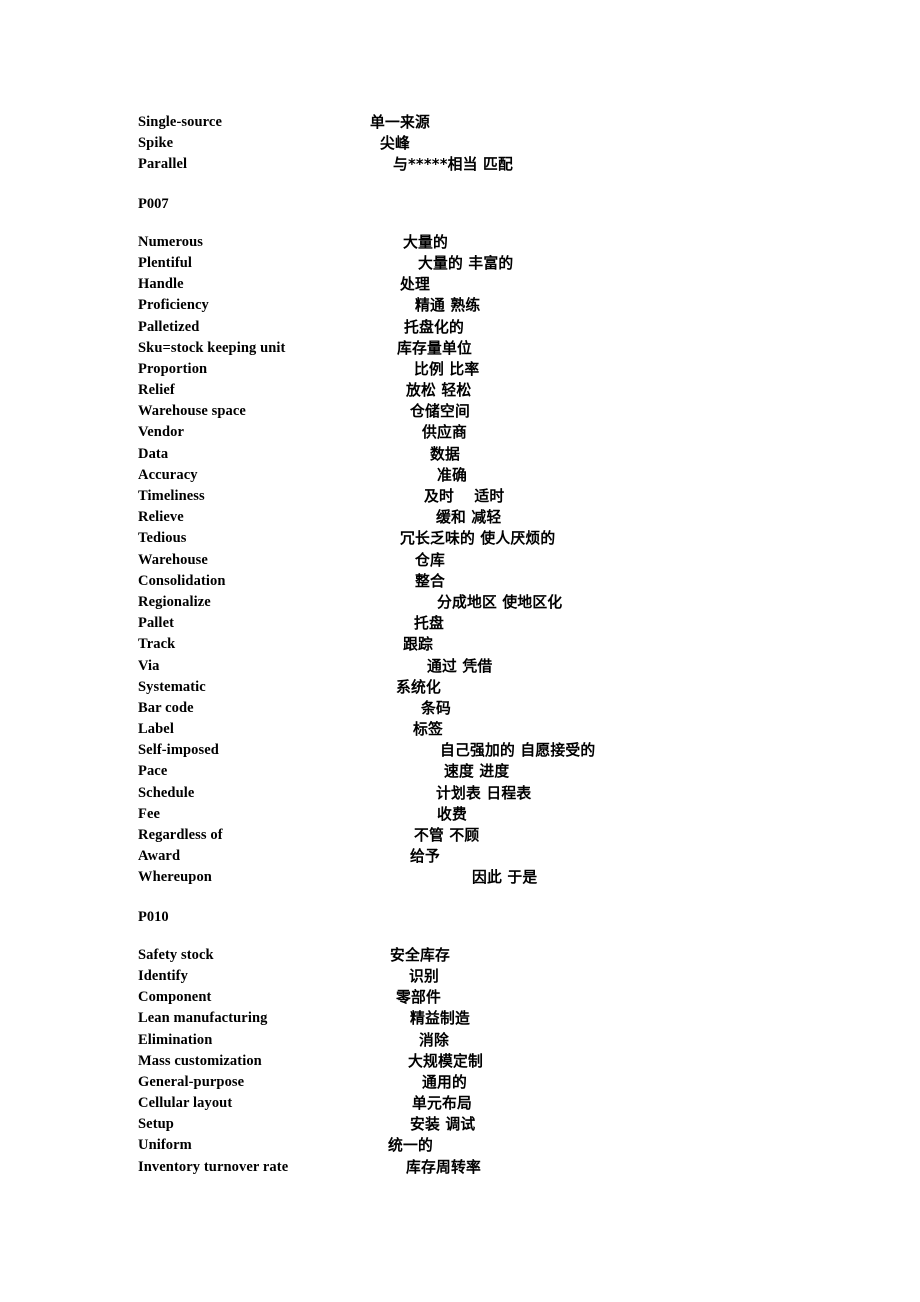 Image resolution: width=920 pixels, height=1302 pixels. What do you see at coordinates (418, 998) in the screenshot?
I see `term-chinese: 零部件` at bounding box center [418, 998].